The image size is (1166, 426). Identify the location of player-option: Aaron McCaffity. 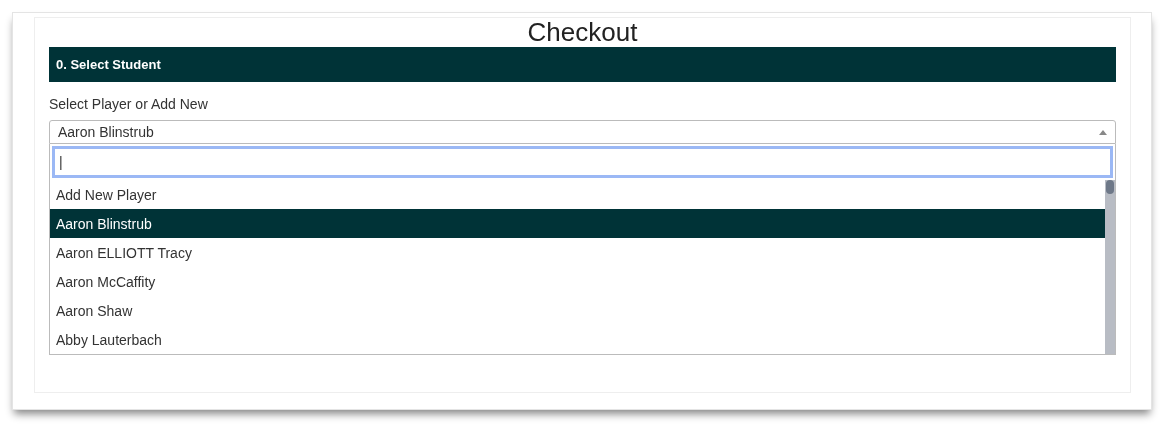
(577, 281).